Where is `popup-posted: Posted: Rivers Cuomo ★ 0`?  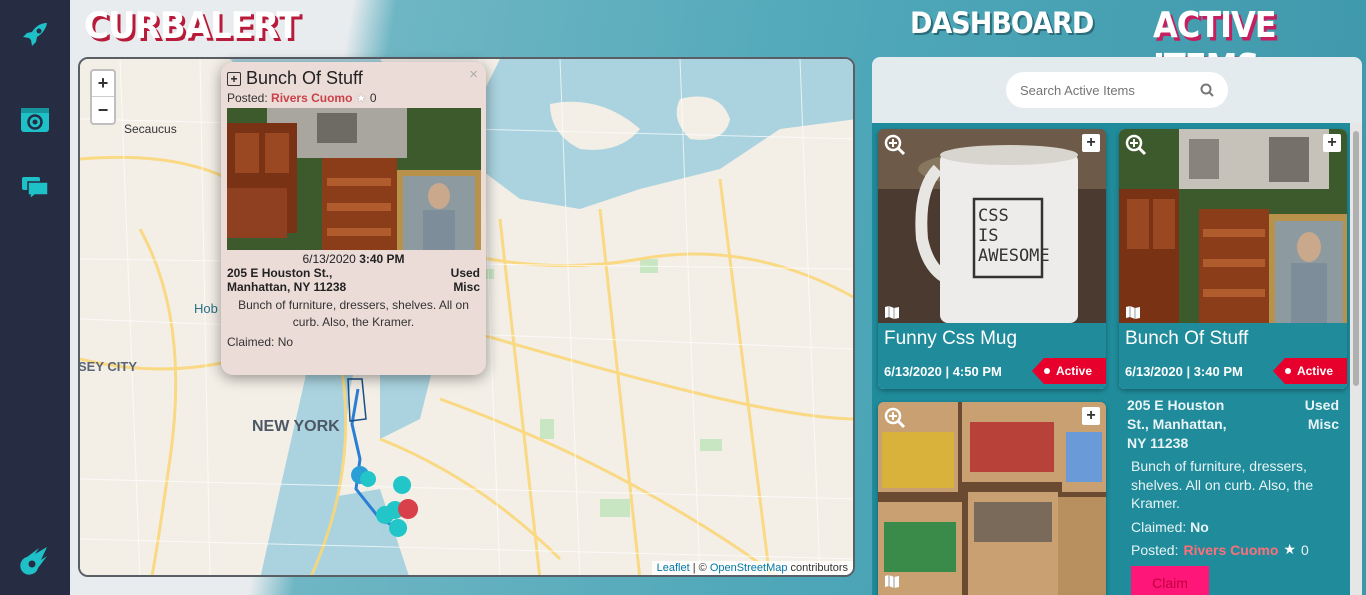 popup-posted: Posted: Rivers Cuomo ★ 0 is located at coordinates (353, 98).